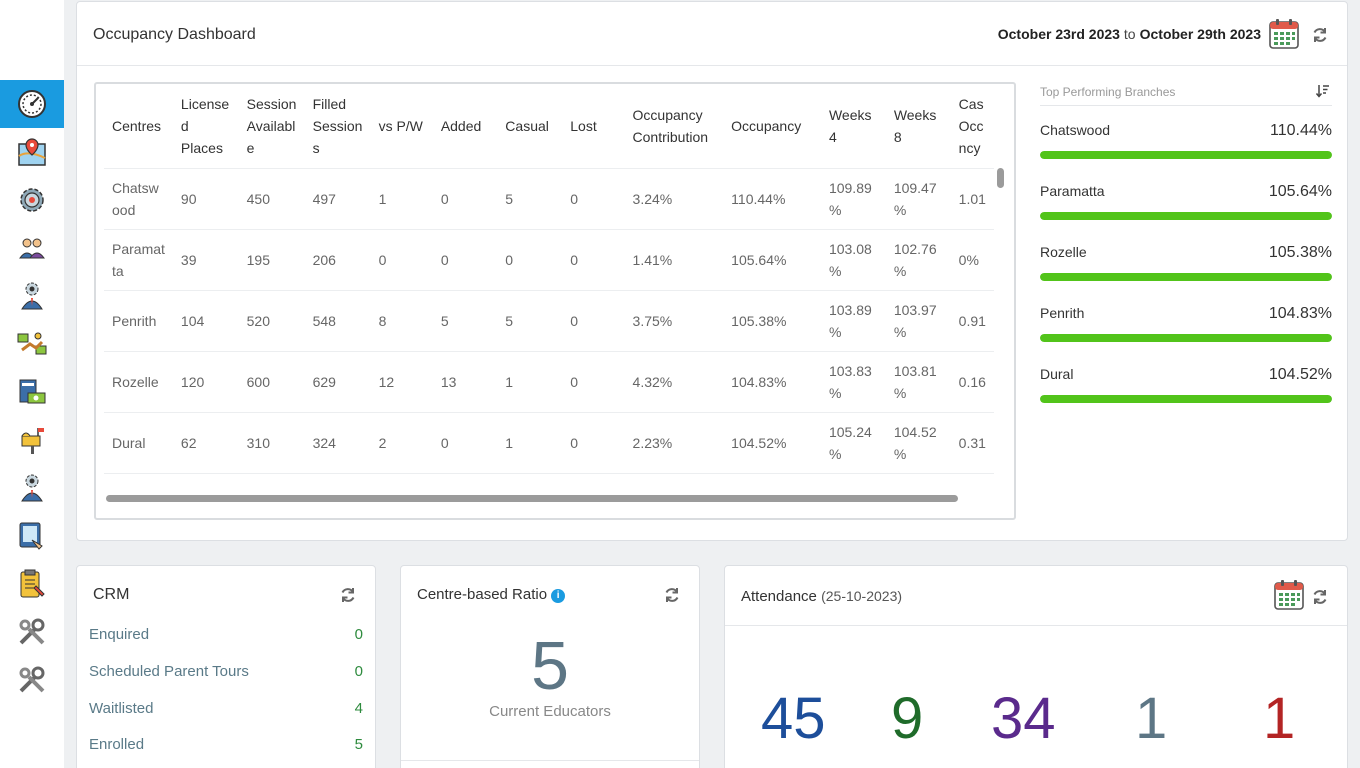  Describe the element at coordinates (1186, 155) in the screenshot. I see `branch-progress-fill` at that location.